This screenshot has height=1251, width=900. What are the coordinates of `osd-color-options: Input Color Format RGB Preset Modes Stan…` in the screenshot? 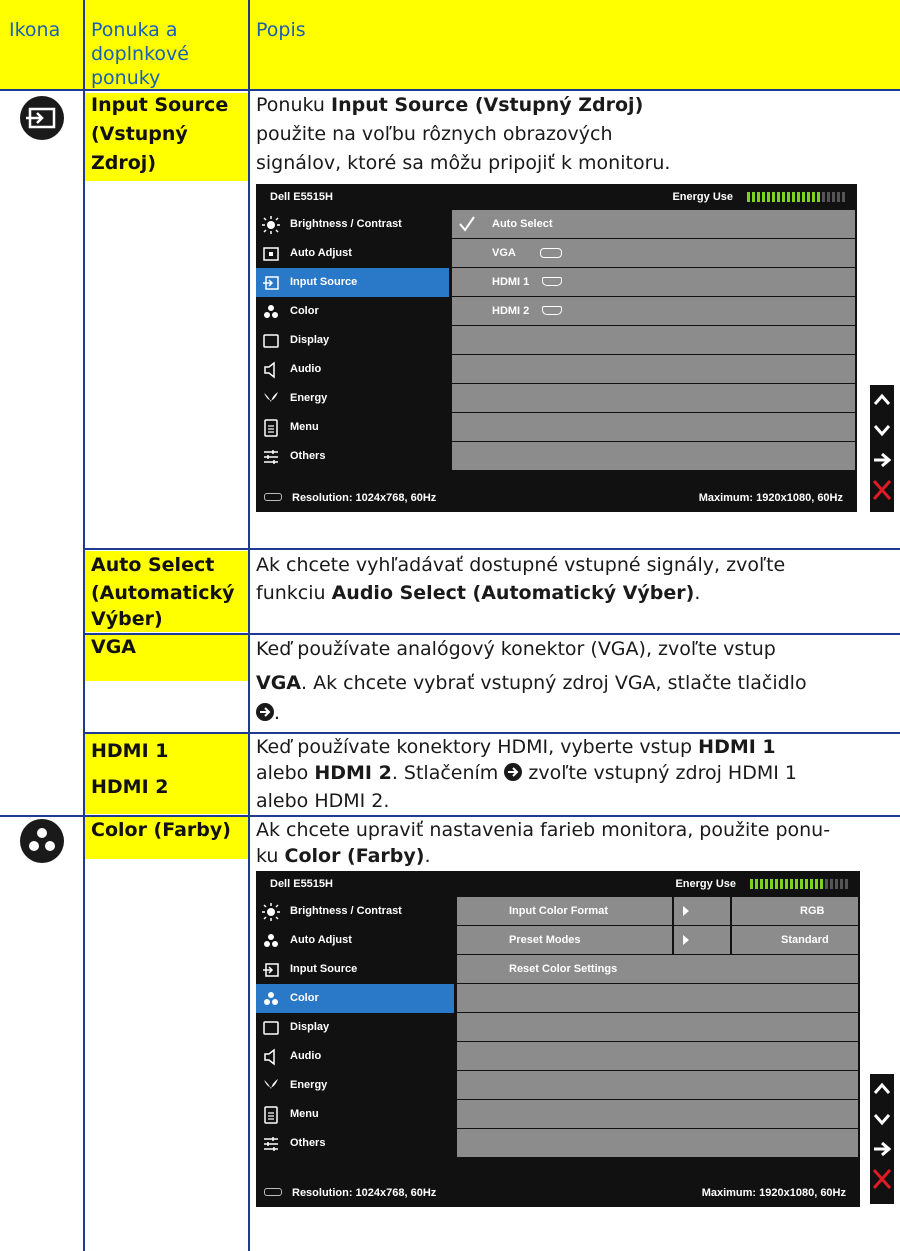 It's located at (657, 1027).